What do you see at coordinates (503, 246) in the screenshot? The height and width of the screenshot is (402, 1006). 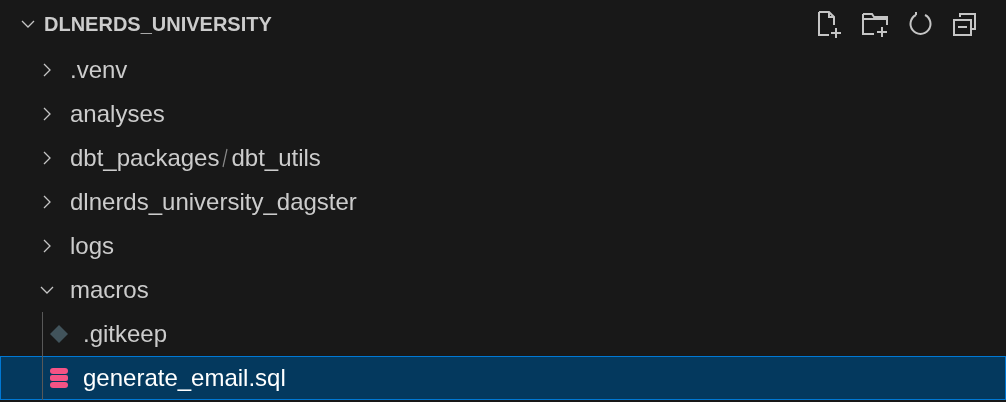 I see `folder-row: logs` at bounding box center [503, 246].